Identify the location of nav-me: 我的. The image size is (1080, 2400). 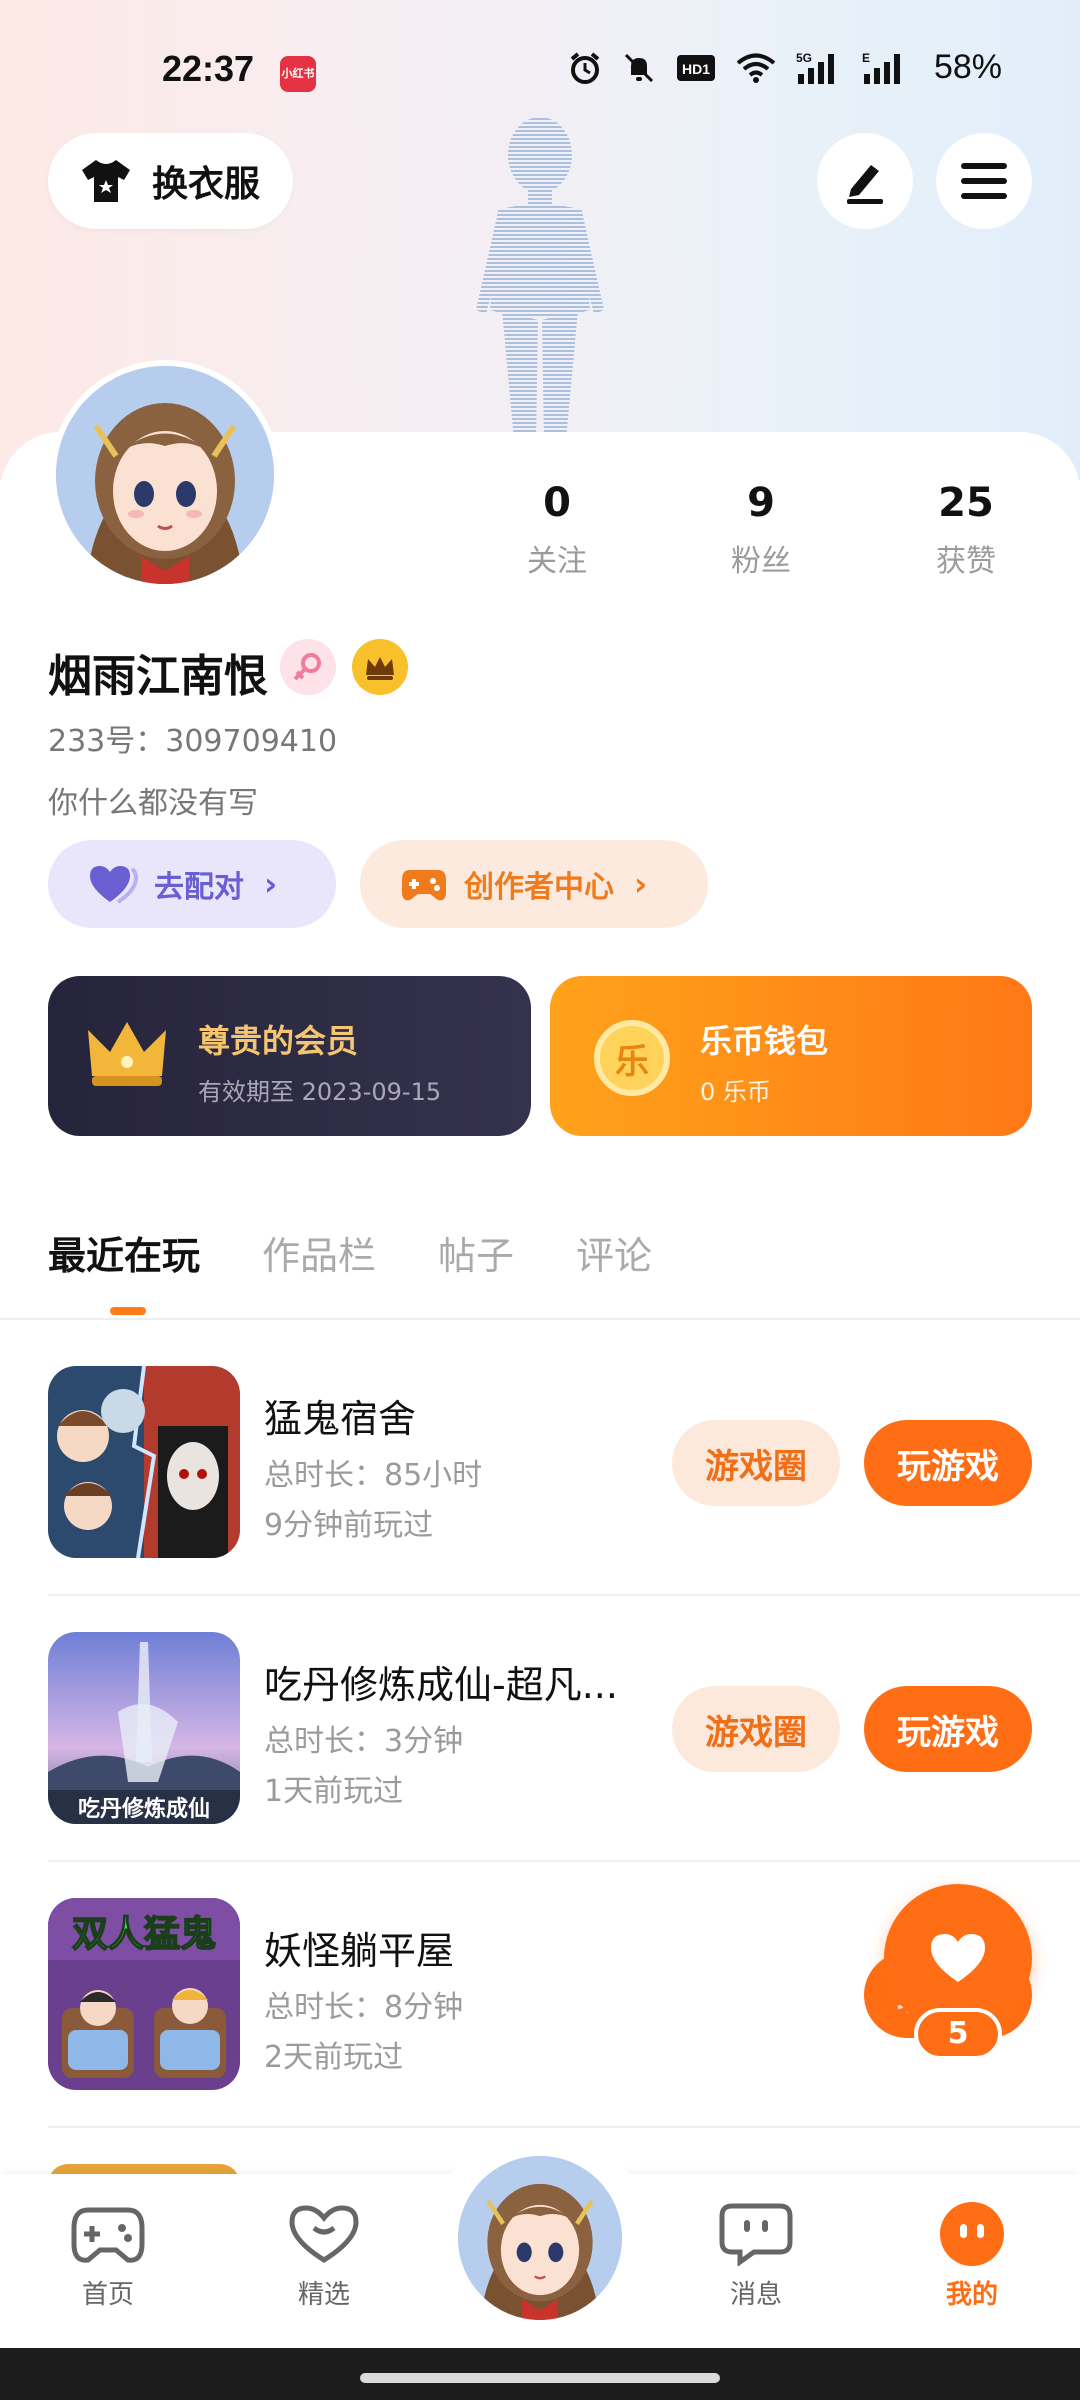
(972, 2256).